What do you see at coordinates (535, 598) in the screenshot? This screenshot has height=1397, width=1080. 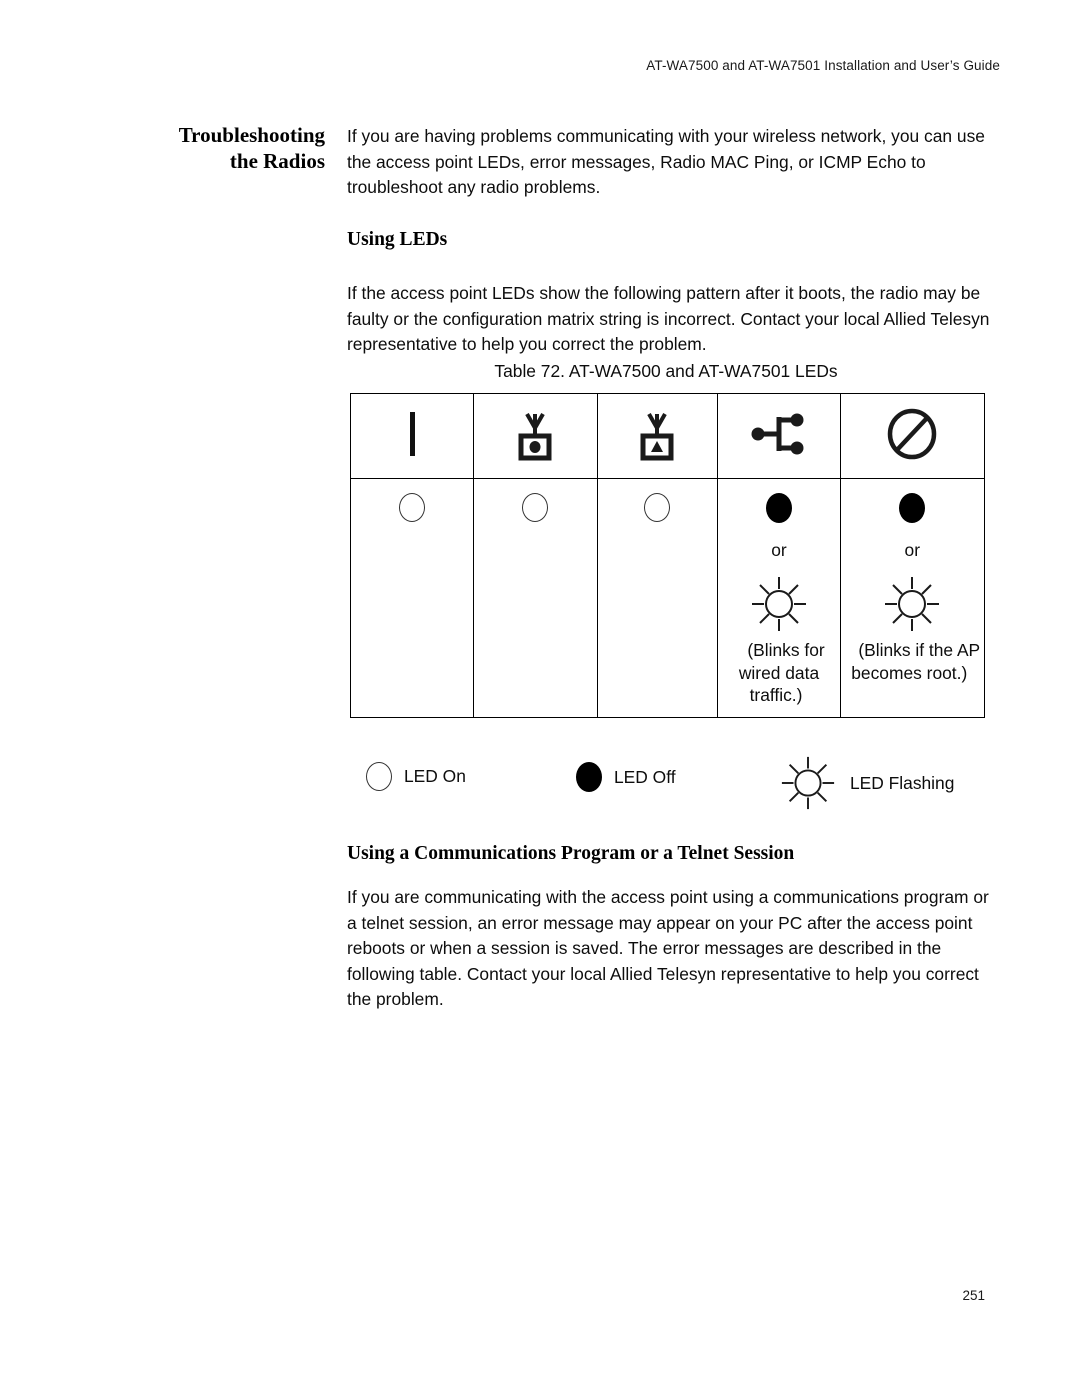 I see `table-cell-state-radio1` at bounding box center [535, 598].